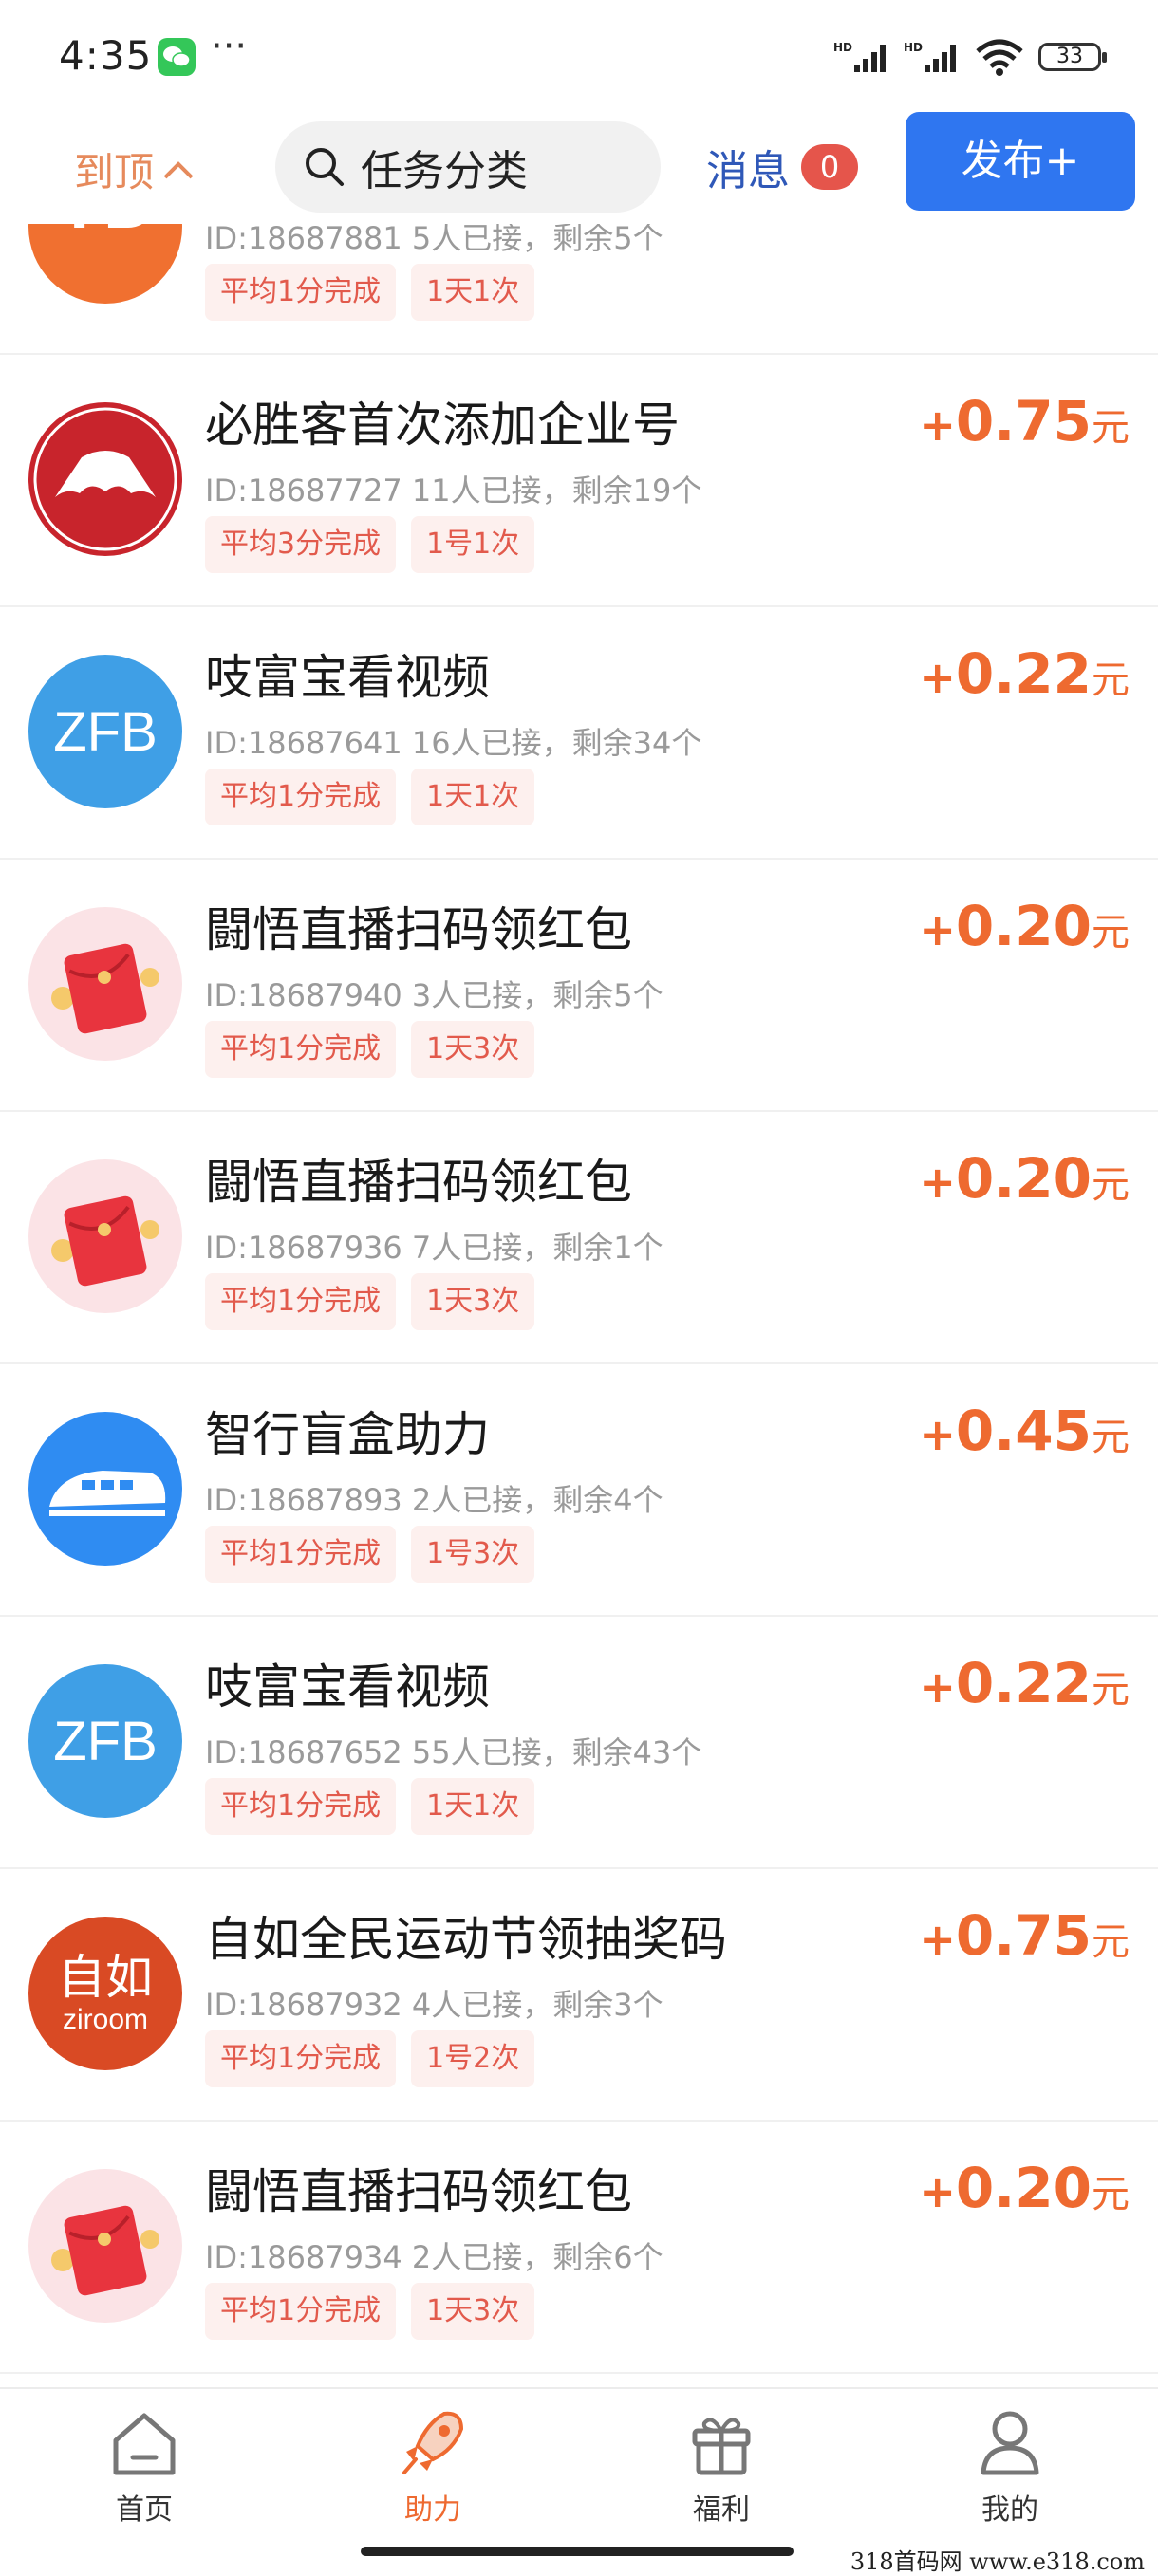  Describe the element at coordinates (144, 2444) in the screenshot. I see `home-icon` at that location.